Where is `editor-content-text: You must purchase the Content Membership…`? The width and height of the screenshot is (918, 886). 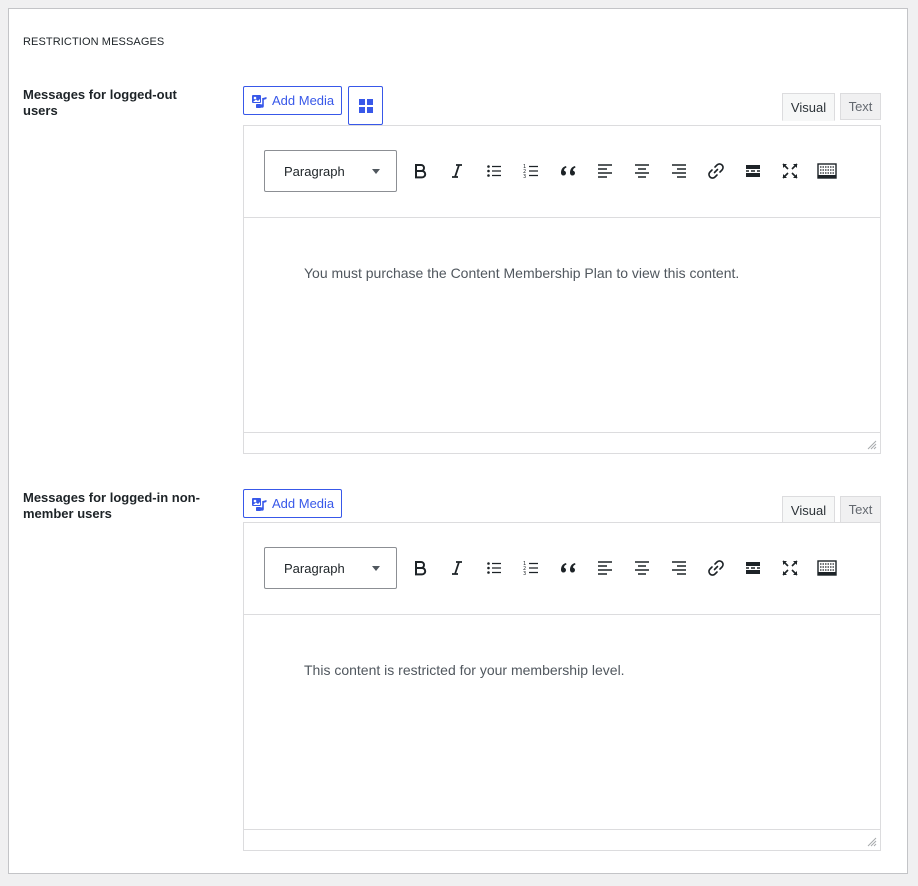
editor-content-text: You must purchase the Content Membership… is located at coordinates (522, 273).